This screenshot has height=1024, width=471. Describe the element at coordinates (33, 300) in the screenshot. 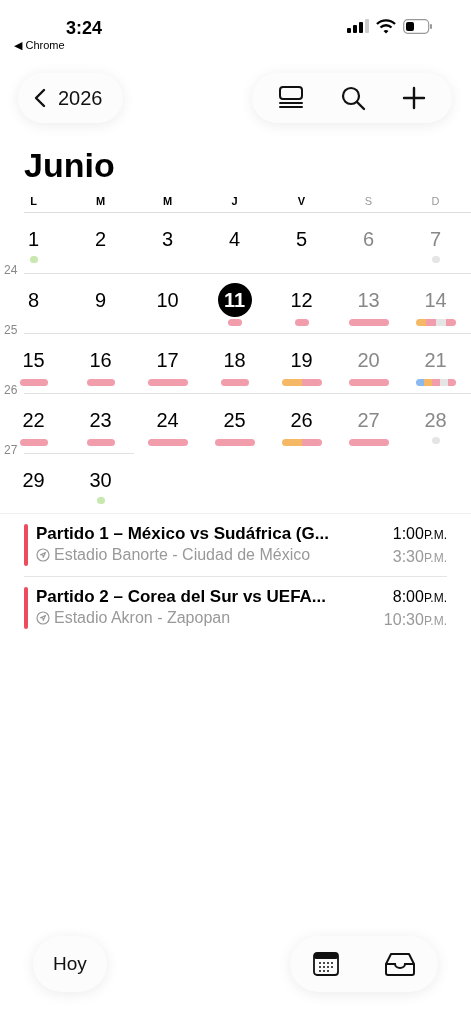

I see `day-number: 8` at that location.